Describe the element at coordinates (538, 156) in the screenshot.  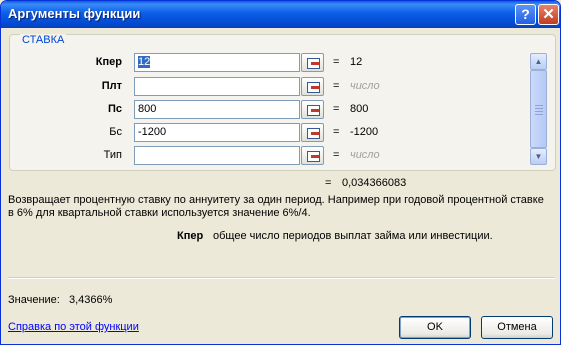
I see `scroll-down-icon: ▼` at that location.